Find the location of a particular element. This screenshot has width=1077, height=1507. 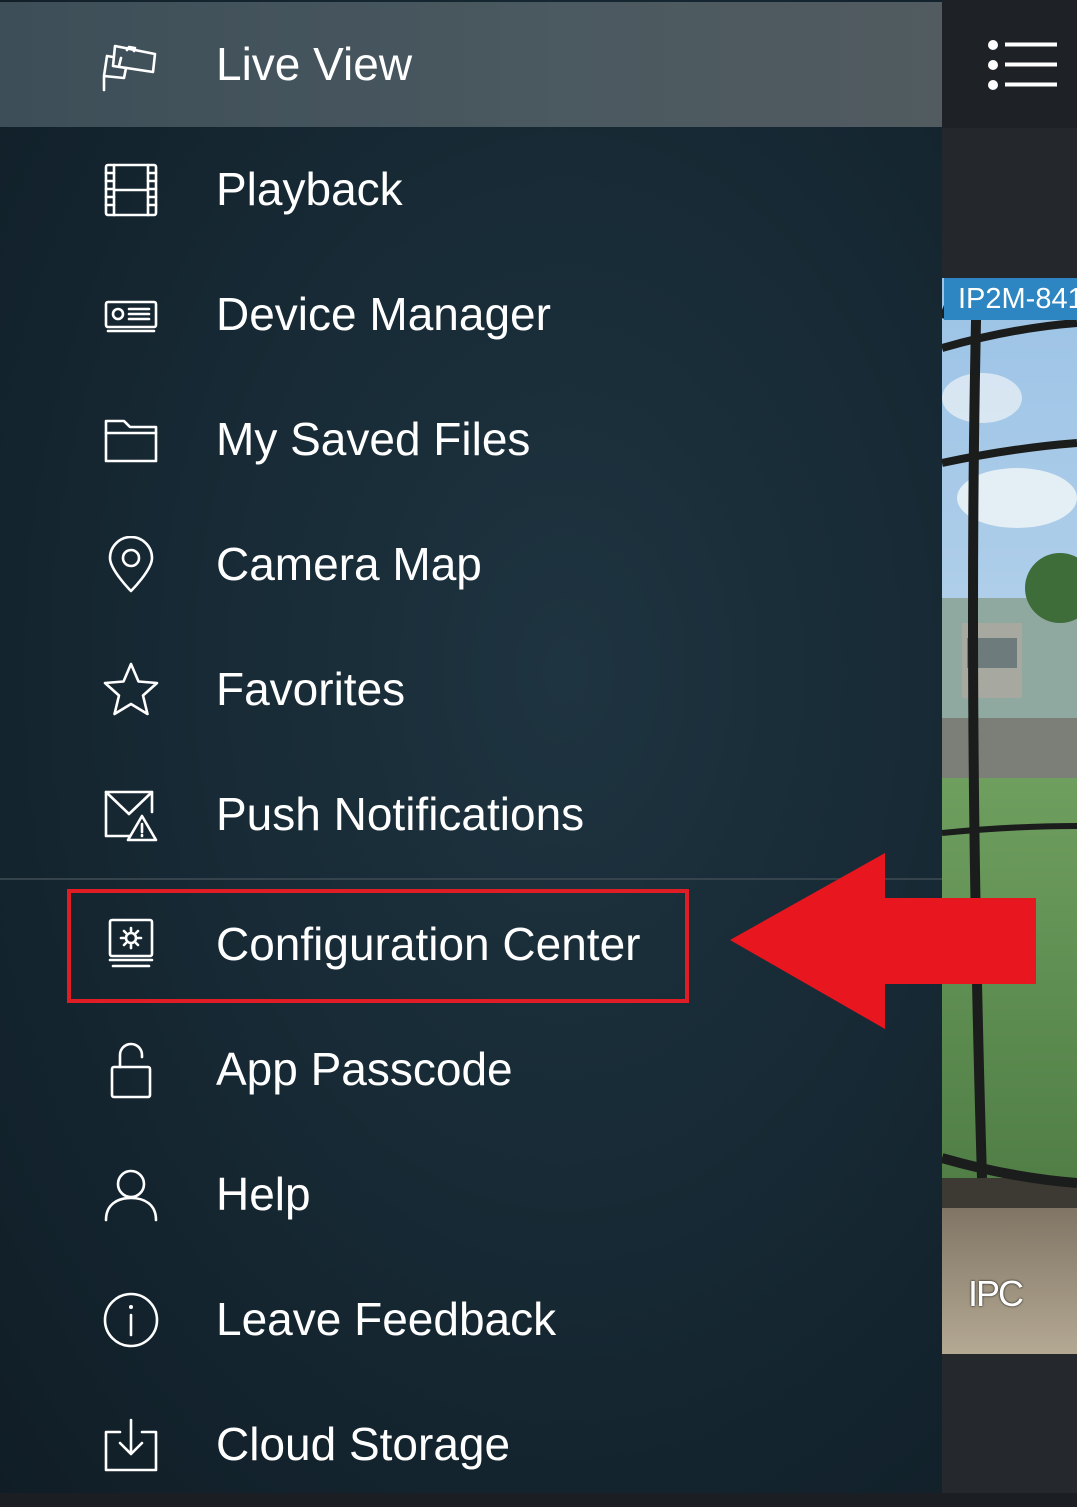

menu-item-device-manager: Device Manager is located at coordinates (471, 314).